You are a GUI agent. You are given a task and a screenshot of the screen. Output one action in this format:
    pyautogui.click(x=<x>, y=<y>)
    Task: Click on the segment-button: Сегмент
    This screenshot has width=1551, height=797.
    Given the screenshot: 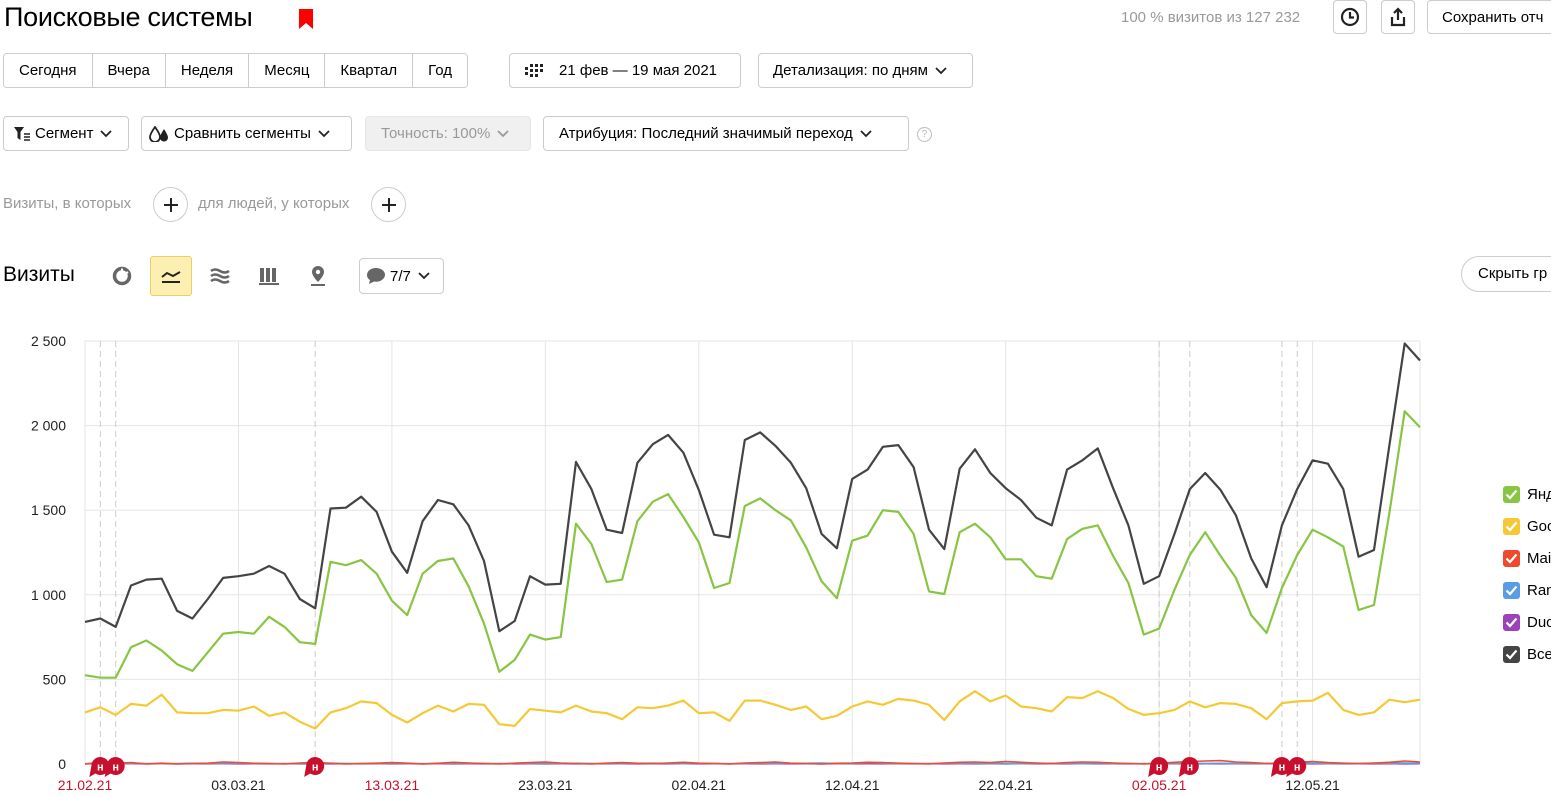 What is the action you would take?
    pyautogui.click(x=66, y=133)
    